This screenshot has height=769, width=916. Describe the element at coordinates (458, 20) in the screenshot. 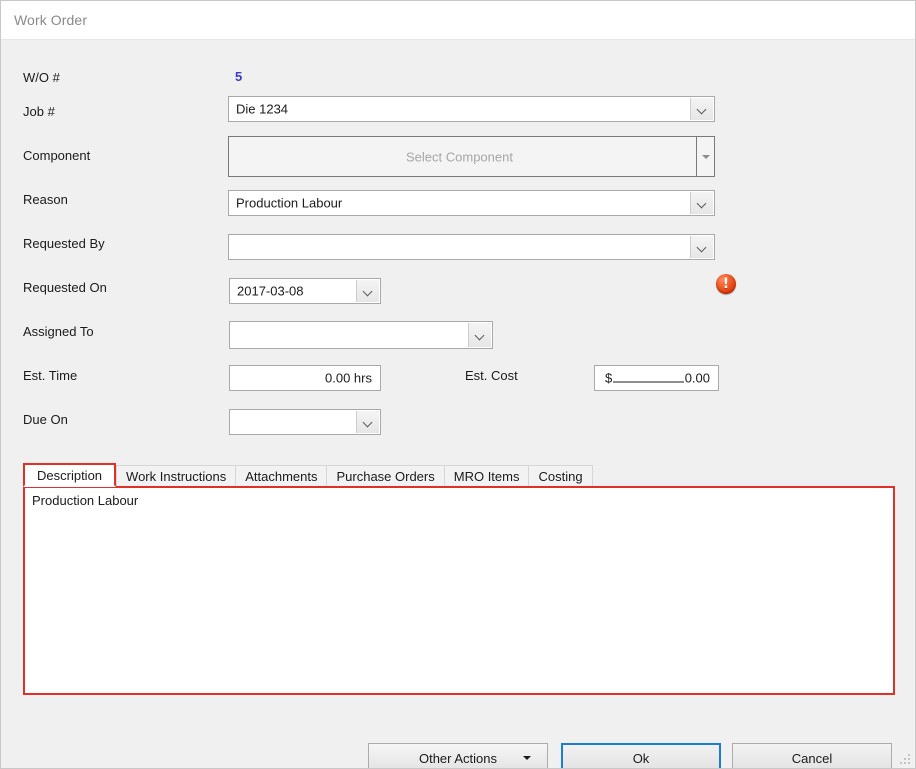

I see `title-bar: Work Order` at that location.